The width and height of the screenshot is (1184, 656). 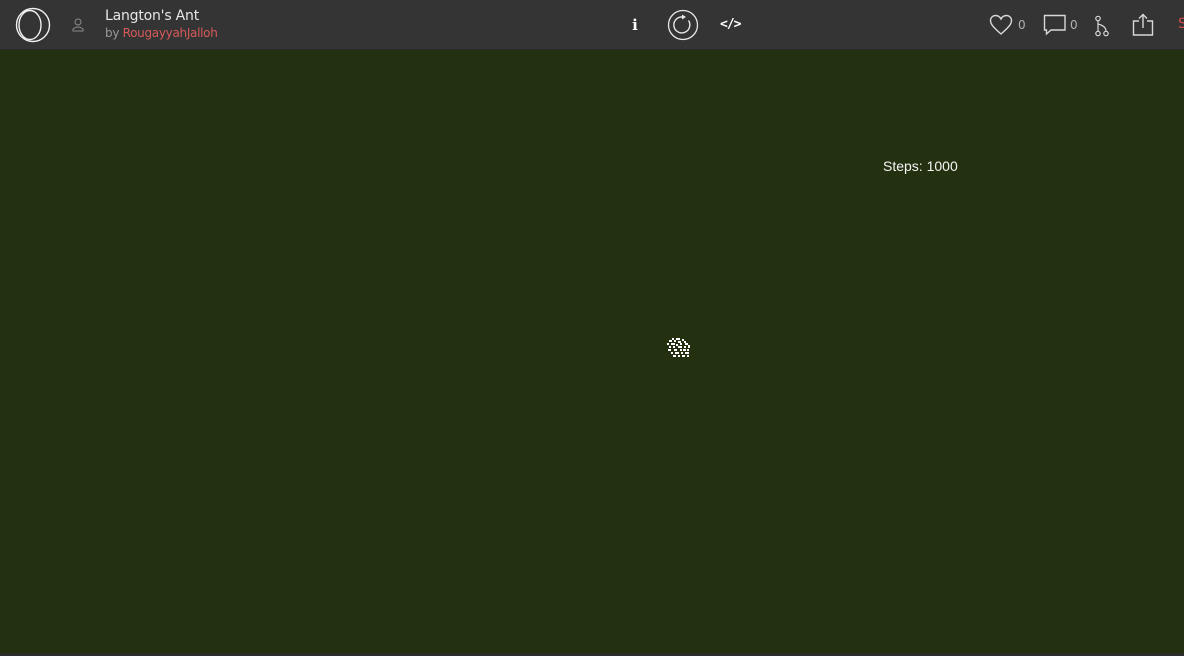 I want to click on sketch-title-block: Langton's Ant by RougayyahJalloh, so click(x=161, y=25).